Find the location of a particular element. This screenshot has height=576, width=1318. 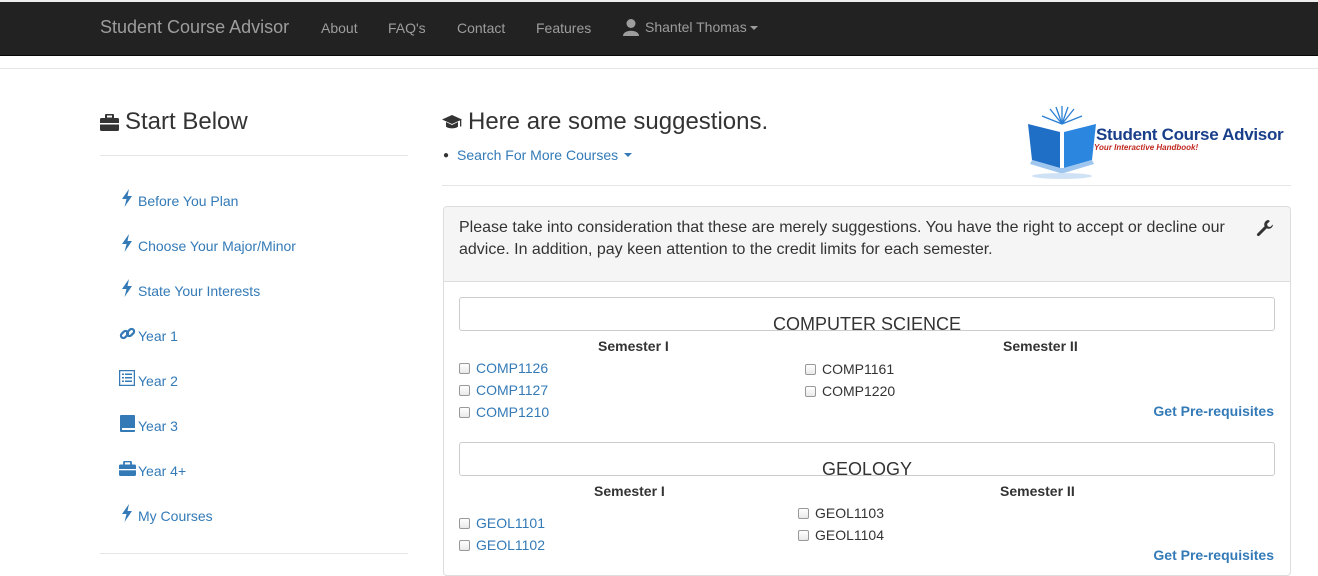

nav-features: Features is located at coordinates (563, 28).